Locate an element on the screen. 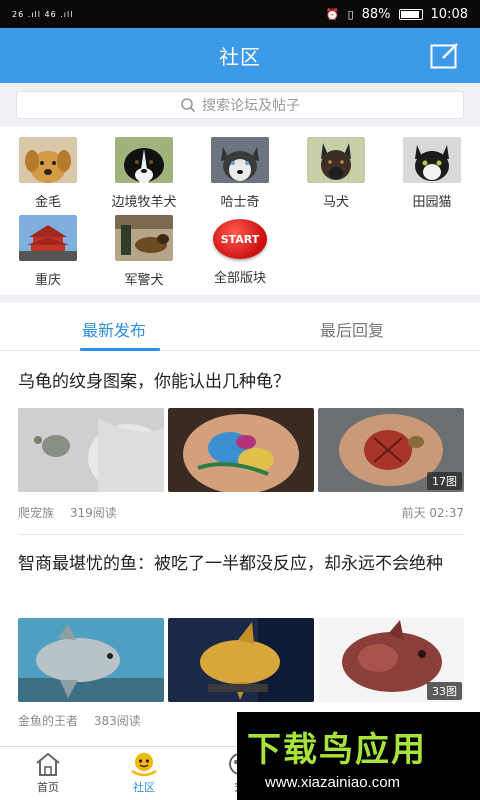  feed-tabs: 最新发布 最后回复 is located at coordinates (240, 327).